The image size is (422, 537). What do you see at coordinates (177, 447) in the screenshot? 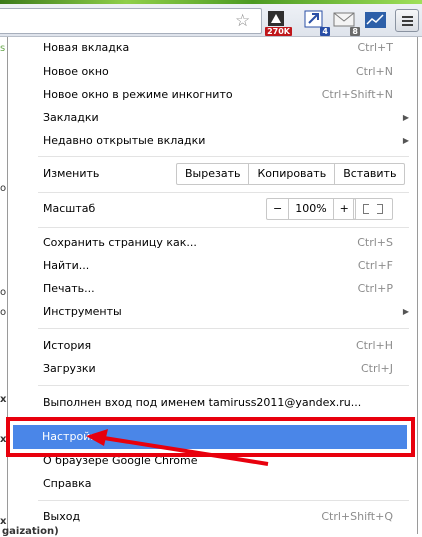
I see `annotation-arrow-icon` at bounding box center [177, 447].